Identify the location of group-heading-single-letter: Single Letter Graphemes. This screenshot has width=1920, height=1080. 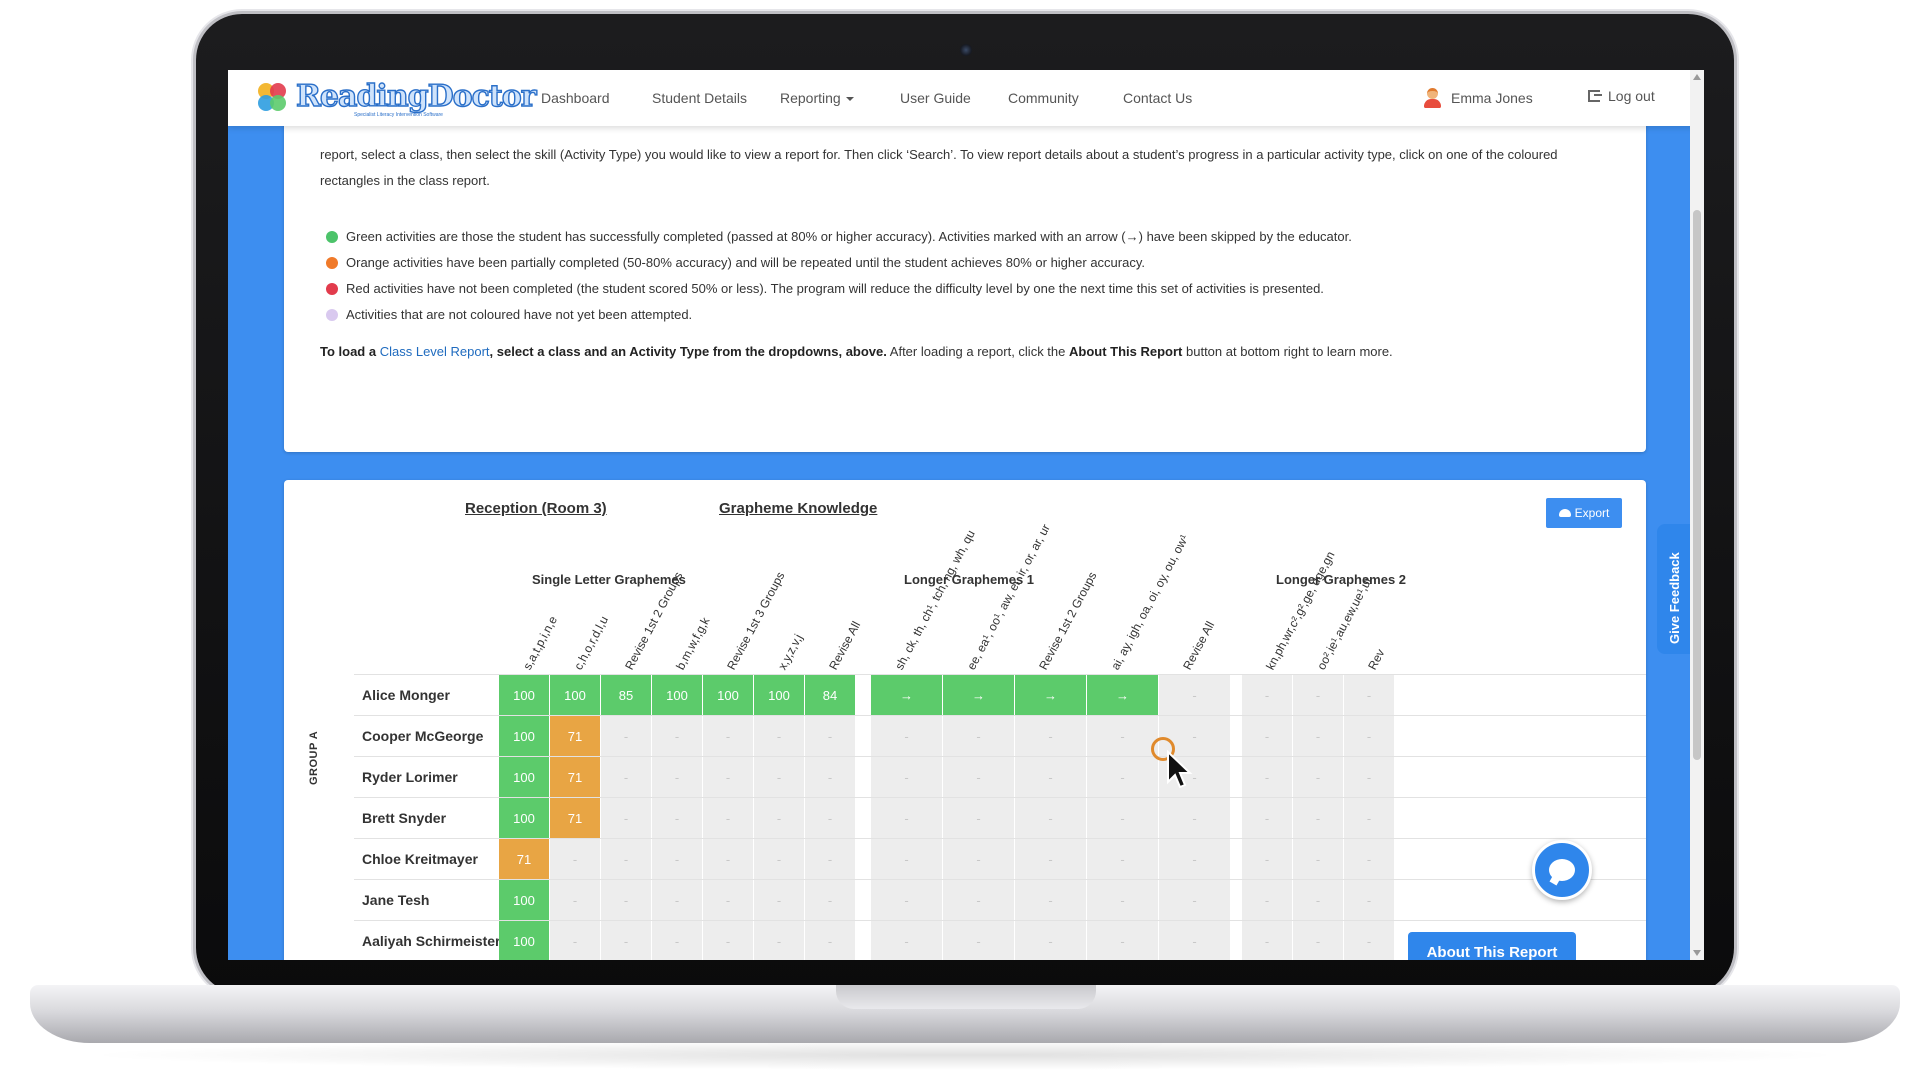
(609, 579).